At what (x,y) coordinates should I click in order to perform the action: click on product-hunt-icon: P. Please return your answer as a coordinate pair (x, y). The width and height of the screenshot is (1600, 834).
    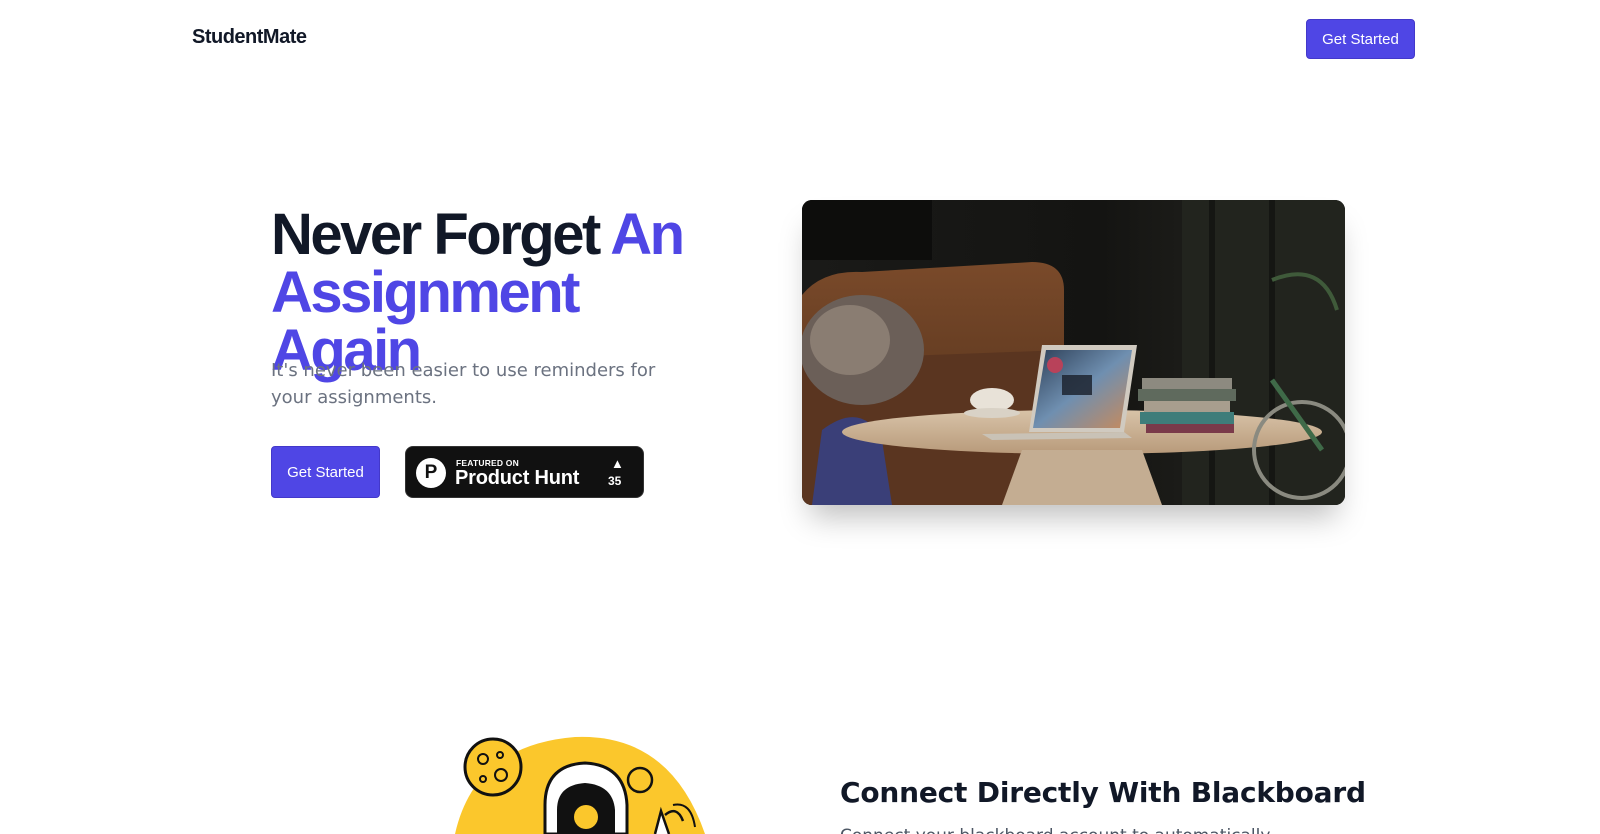
    Looking at the image, I should click on (431, 473).